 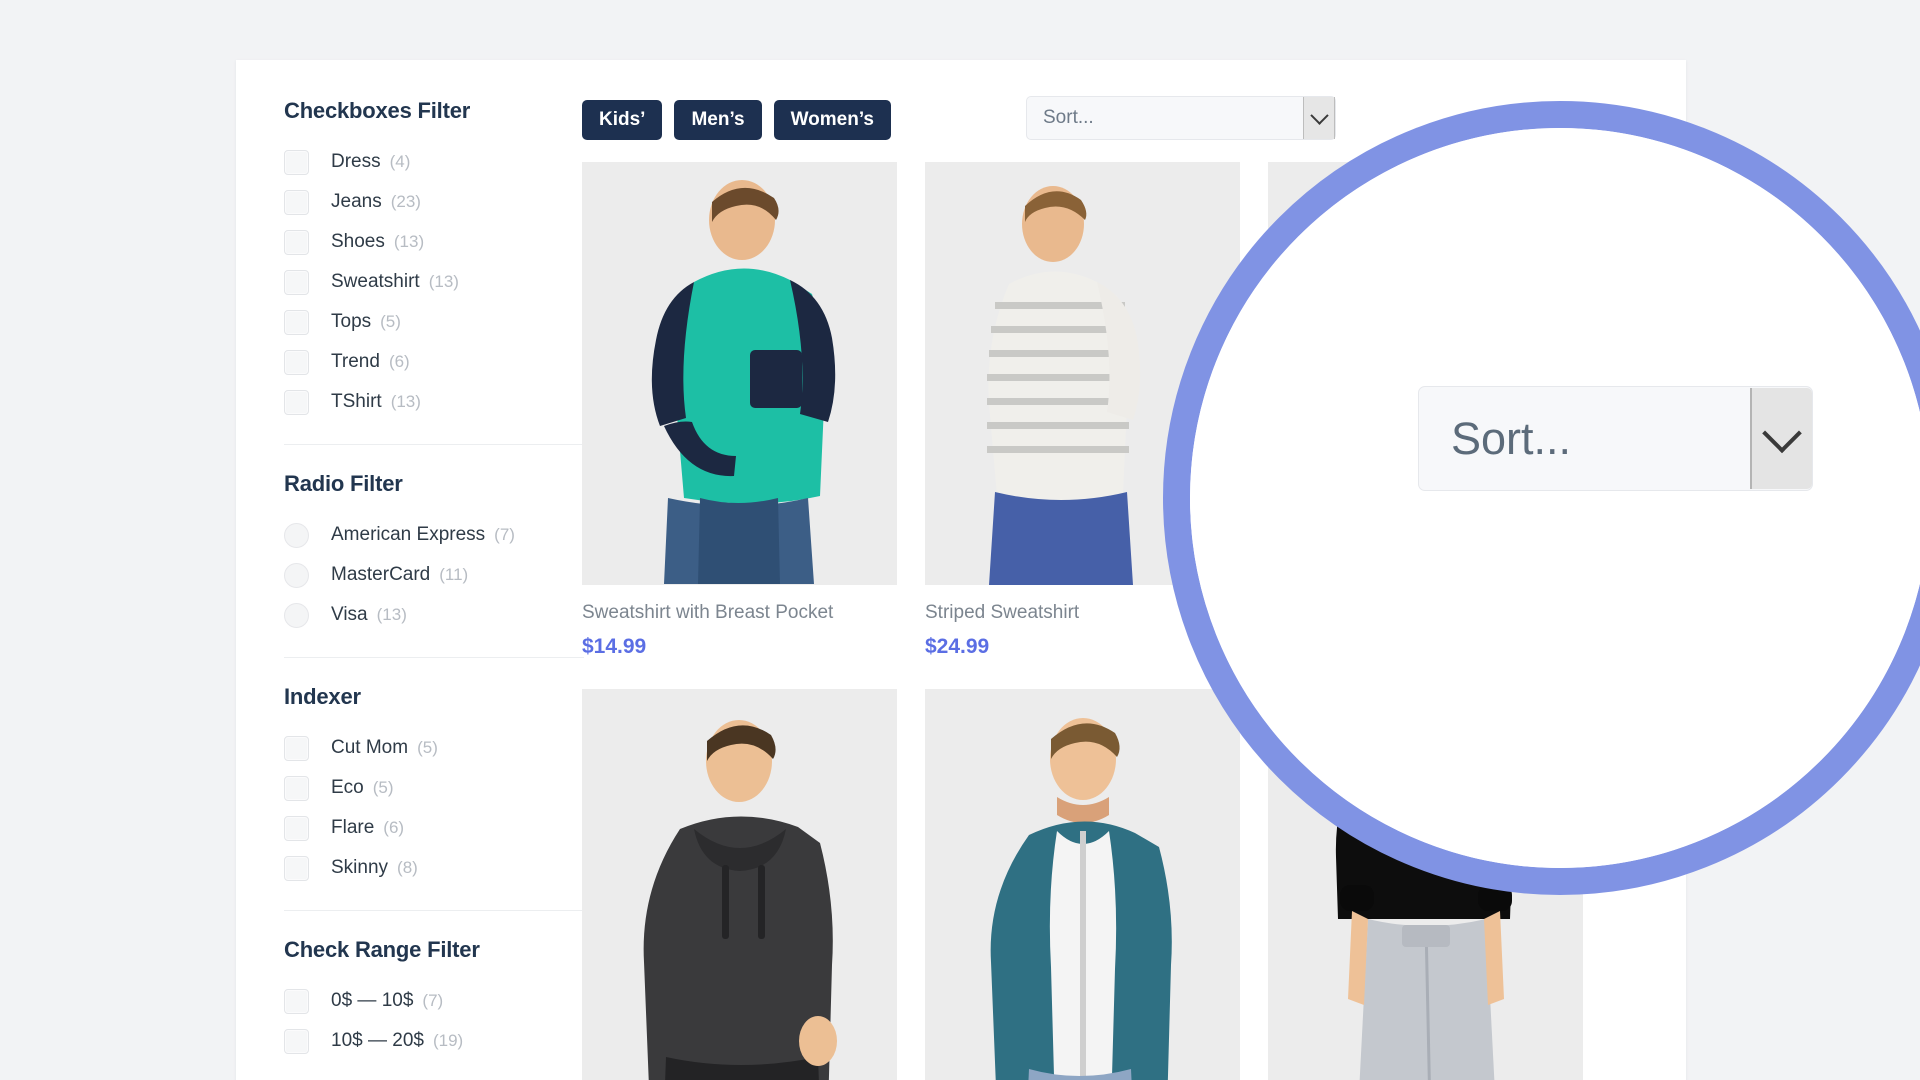 I want to click on filter-option-eco: Eco (5), so click(x=439, y=788).